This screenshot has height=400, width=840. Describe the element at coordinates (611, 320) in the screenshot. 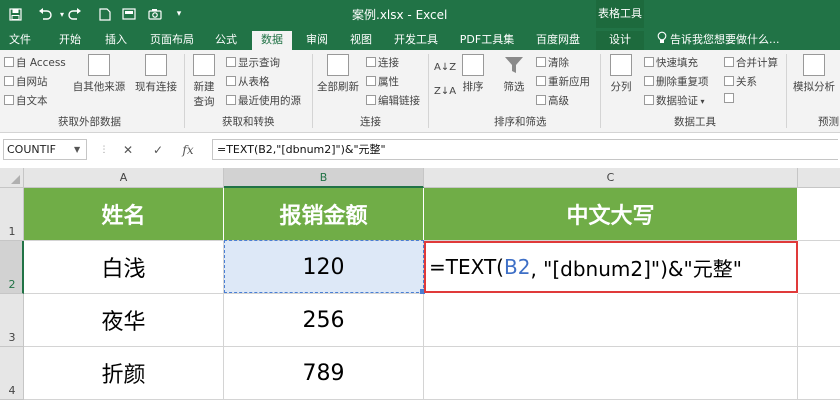

I see `cell-c3` at that location.